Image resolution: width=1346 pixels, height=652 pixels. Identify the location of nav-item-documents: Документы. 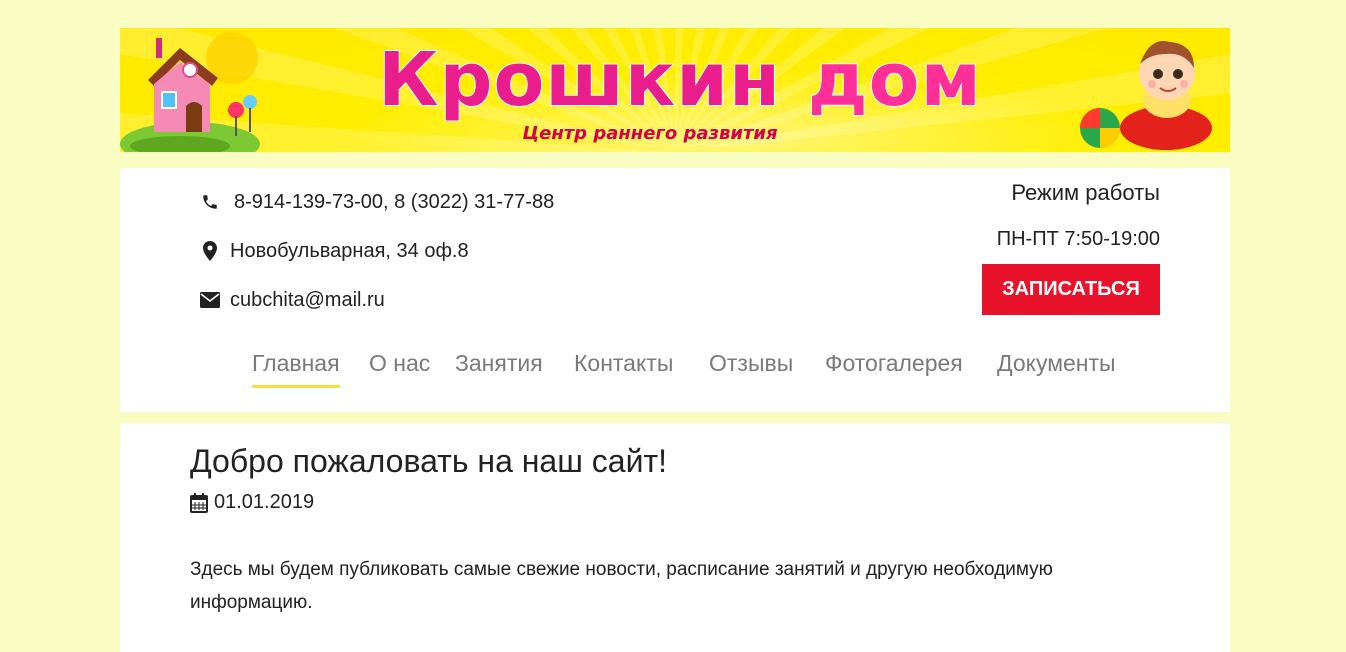
(1056, 367).